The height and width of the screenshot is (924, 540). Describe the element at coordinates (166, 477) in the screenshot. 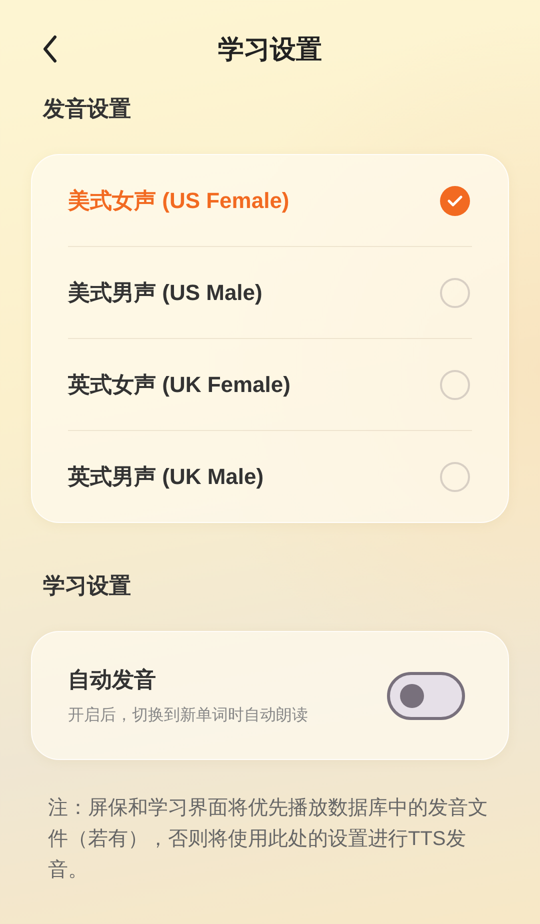

I see `voice-option: 英式男声 (UK Male)` at that location.